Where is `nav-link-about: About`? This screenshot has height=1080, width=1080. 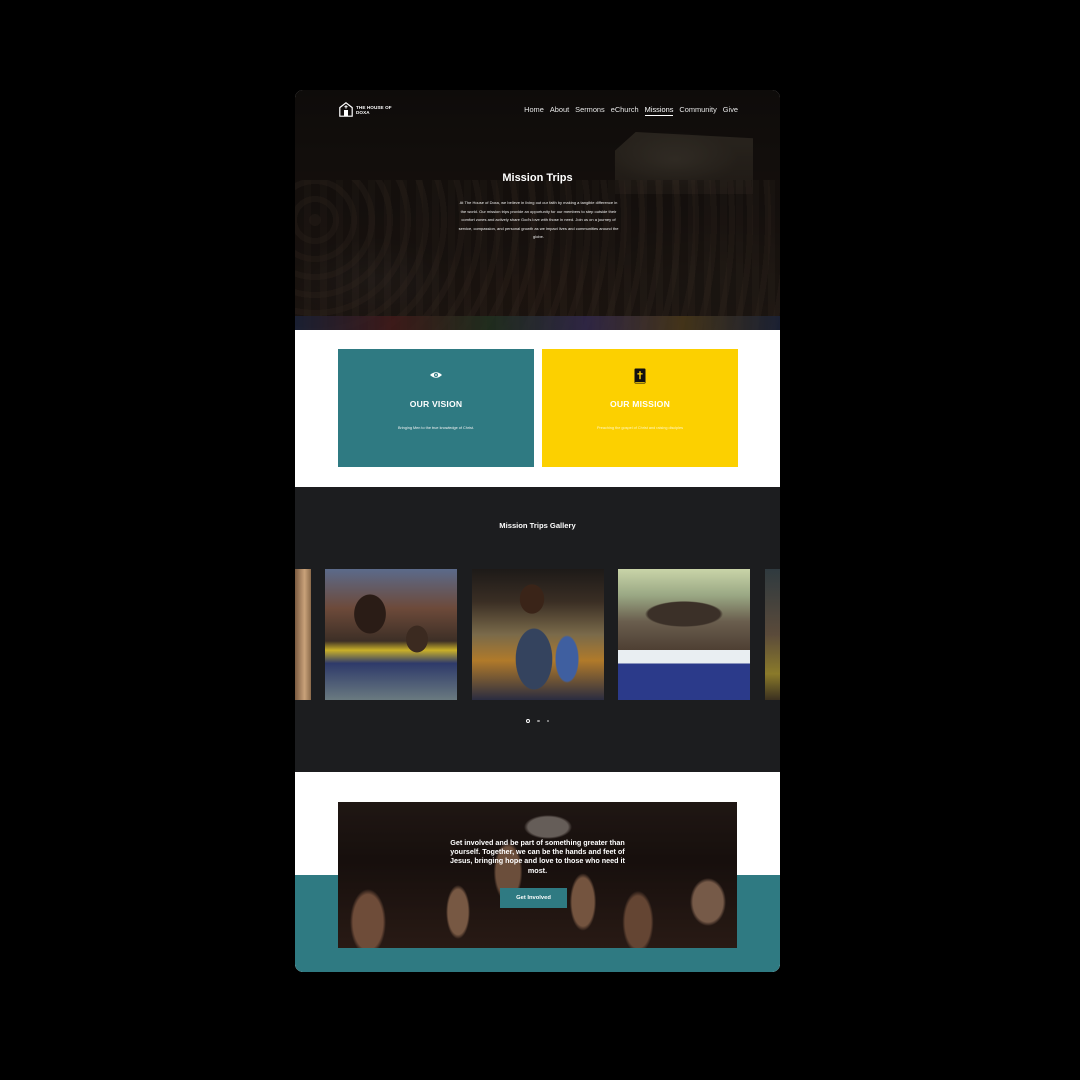
nav-link-about: About is located at coordinates (559, 110).